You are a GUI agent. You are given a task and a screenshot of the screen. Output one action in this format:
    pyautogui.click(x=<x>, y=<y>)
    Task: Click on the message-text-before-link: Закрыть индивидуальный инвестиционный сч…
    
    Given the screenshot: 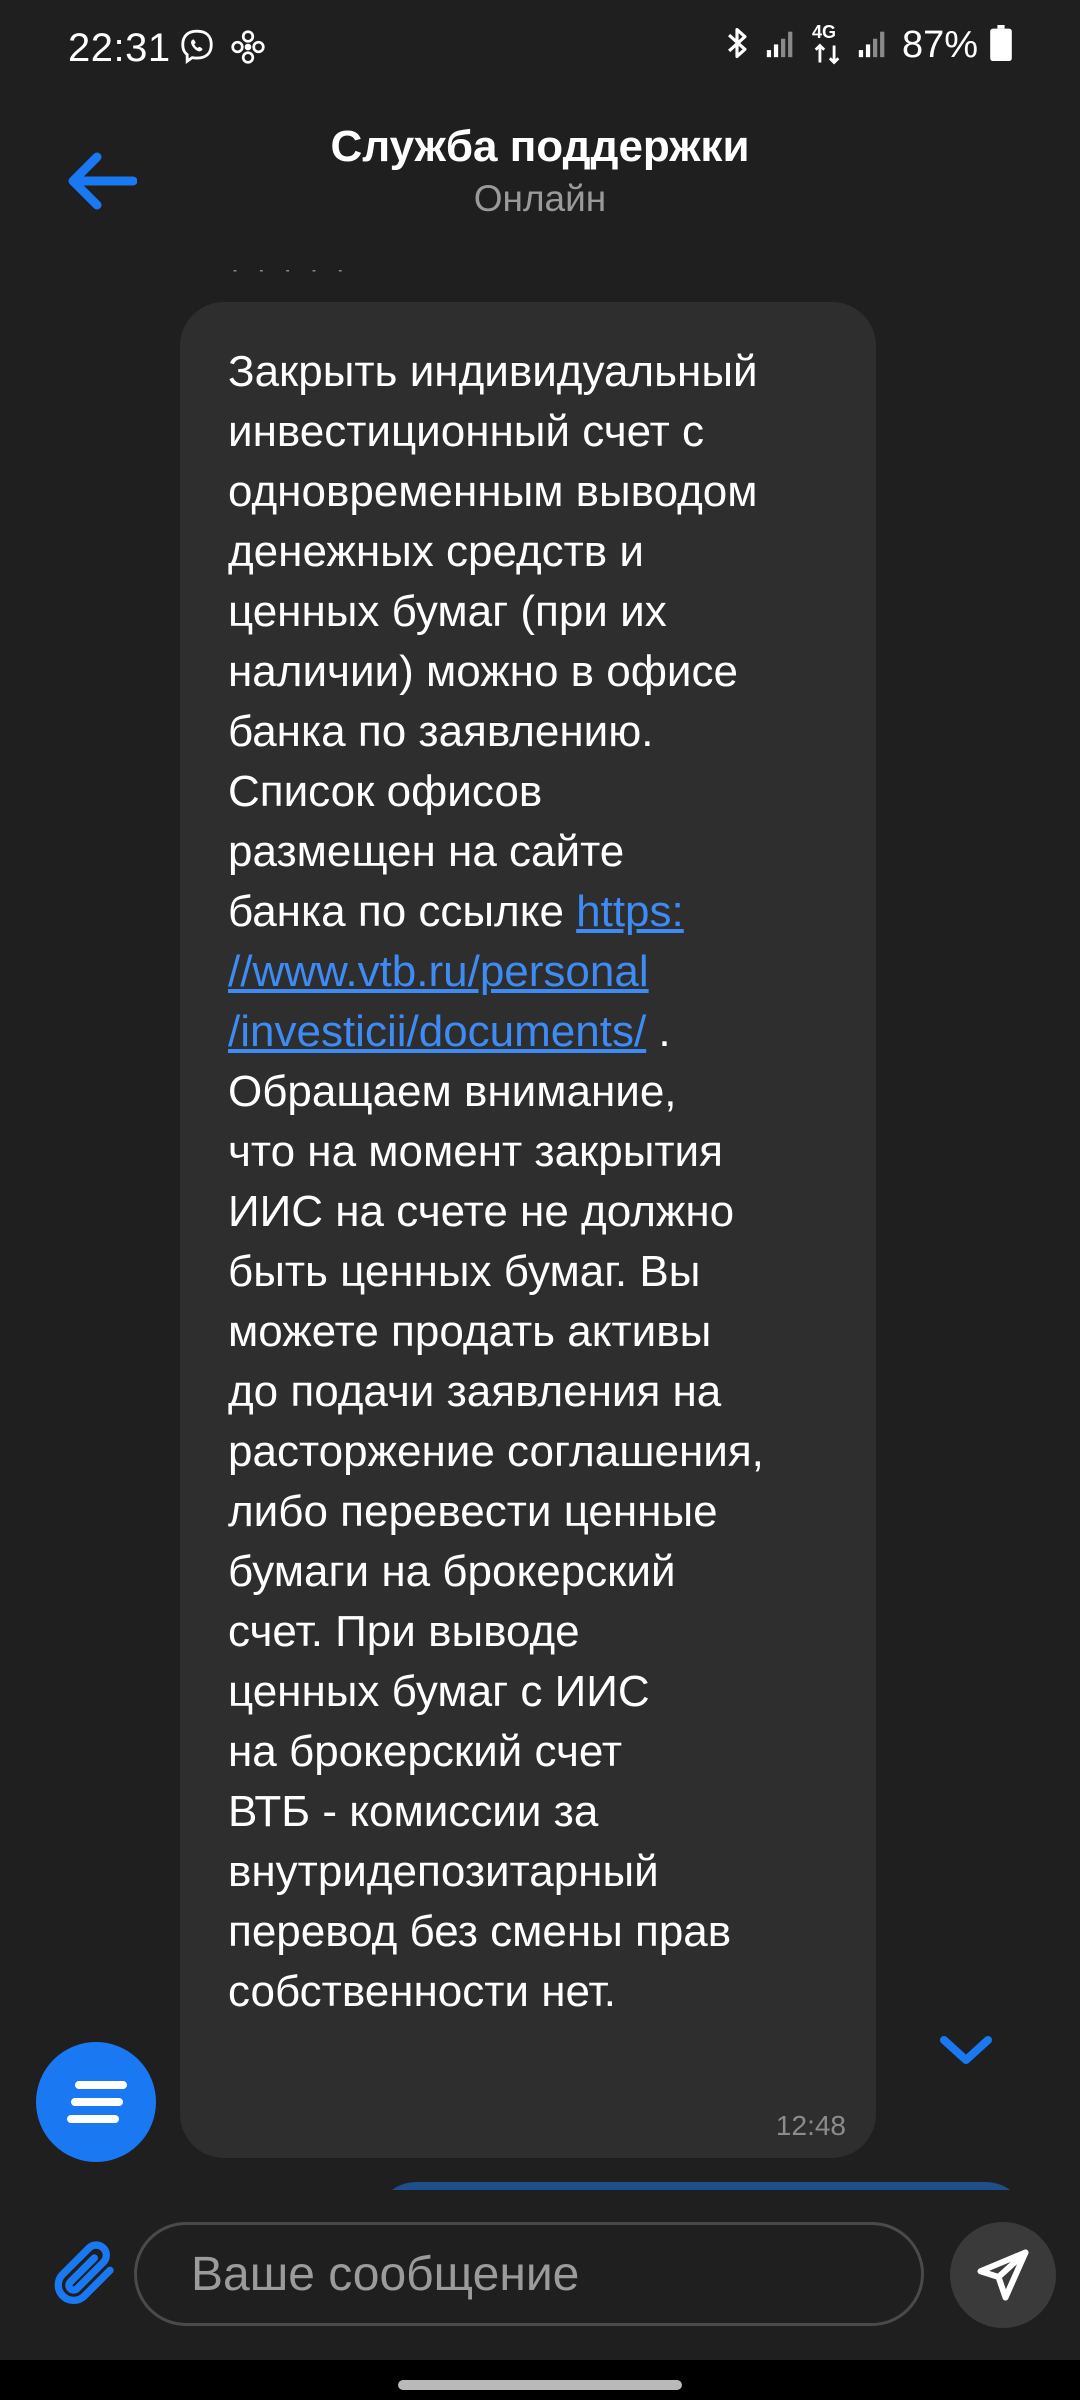 What is the action you would take?
    pyautogui.click(x=493, y=641)
    